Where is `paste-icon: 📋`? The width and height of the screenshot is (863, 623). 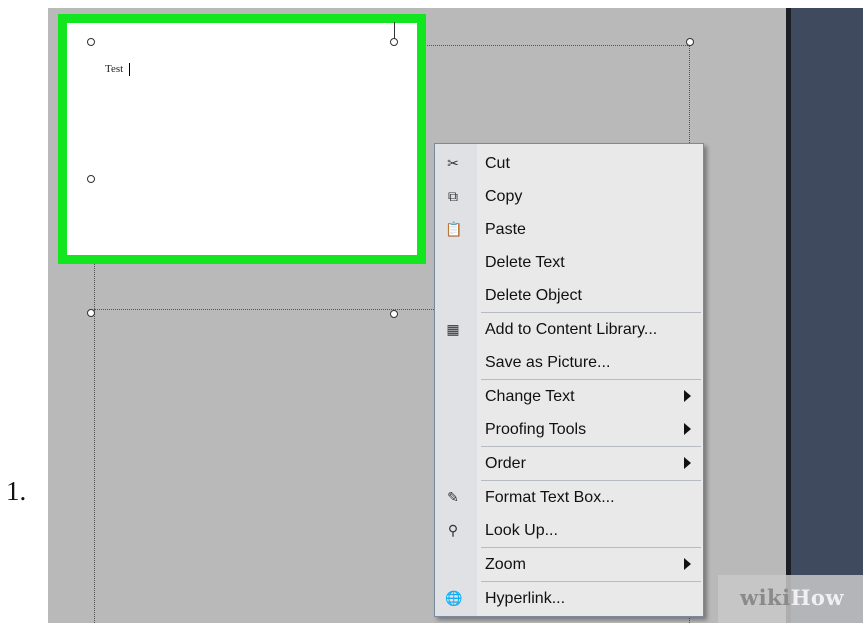
paste-icon: 📋 is located at coordinates (454, 229).